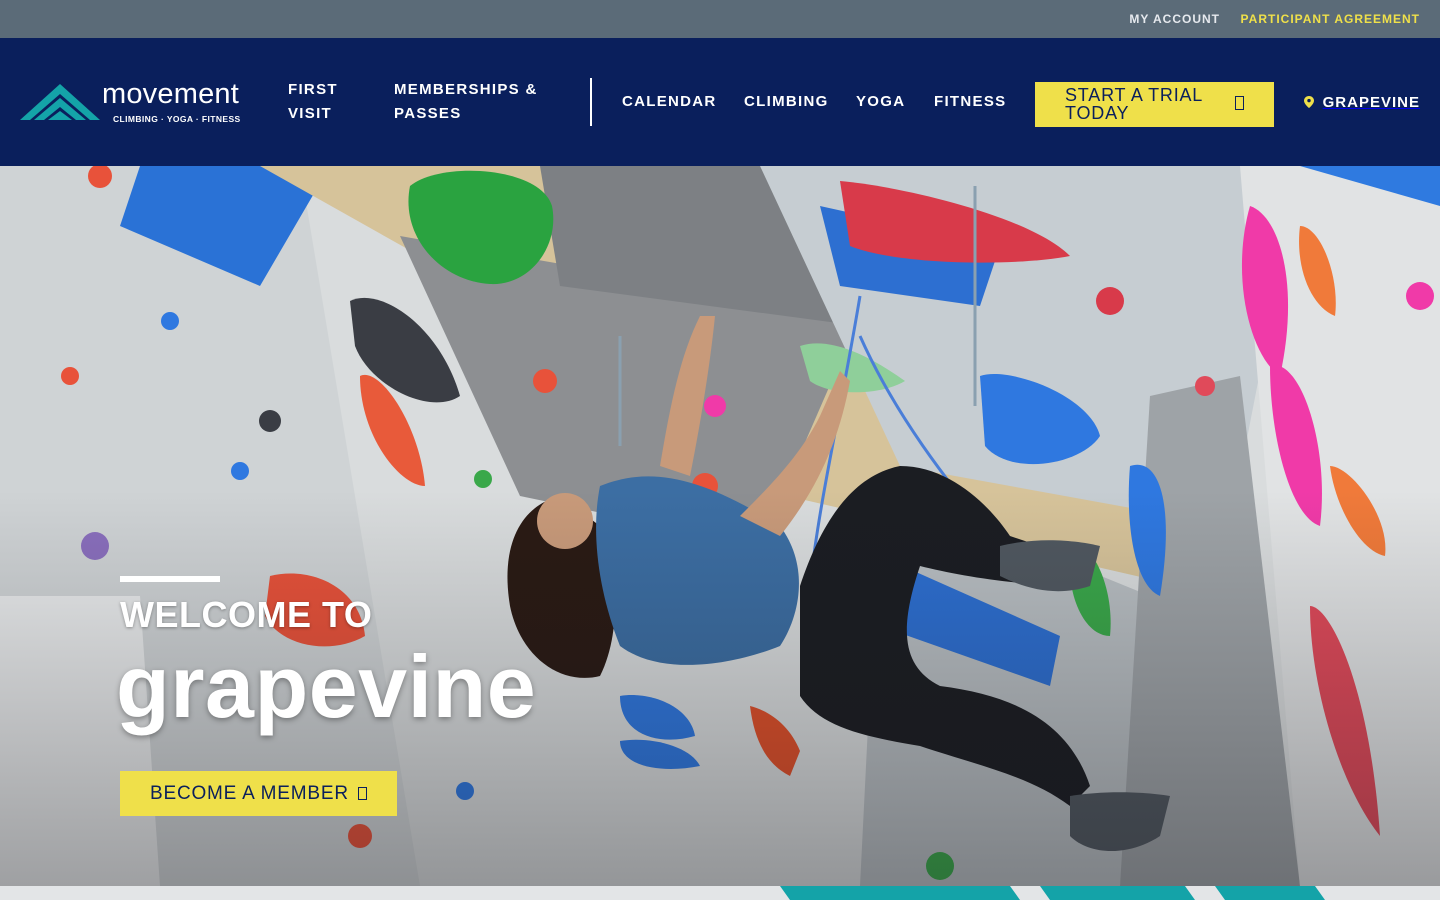  What do you see at coordinates (1134, 104) in the screenshot?
I see `start-trial-label: START A TRIAL TODAY` at bounding box center [1134, 104].